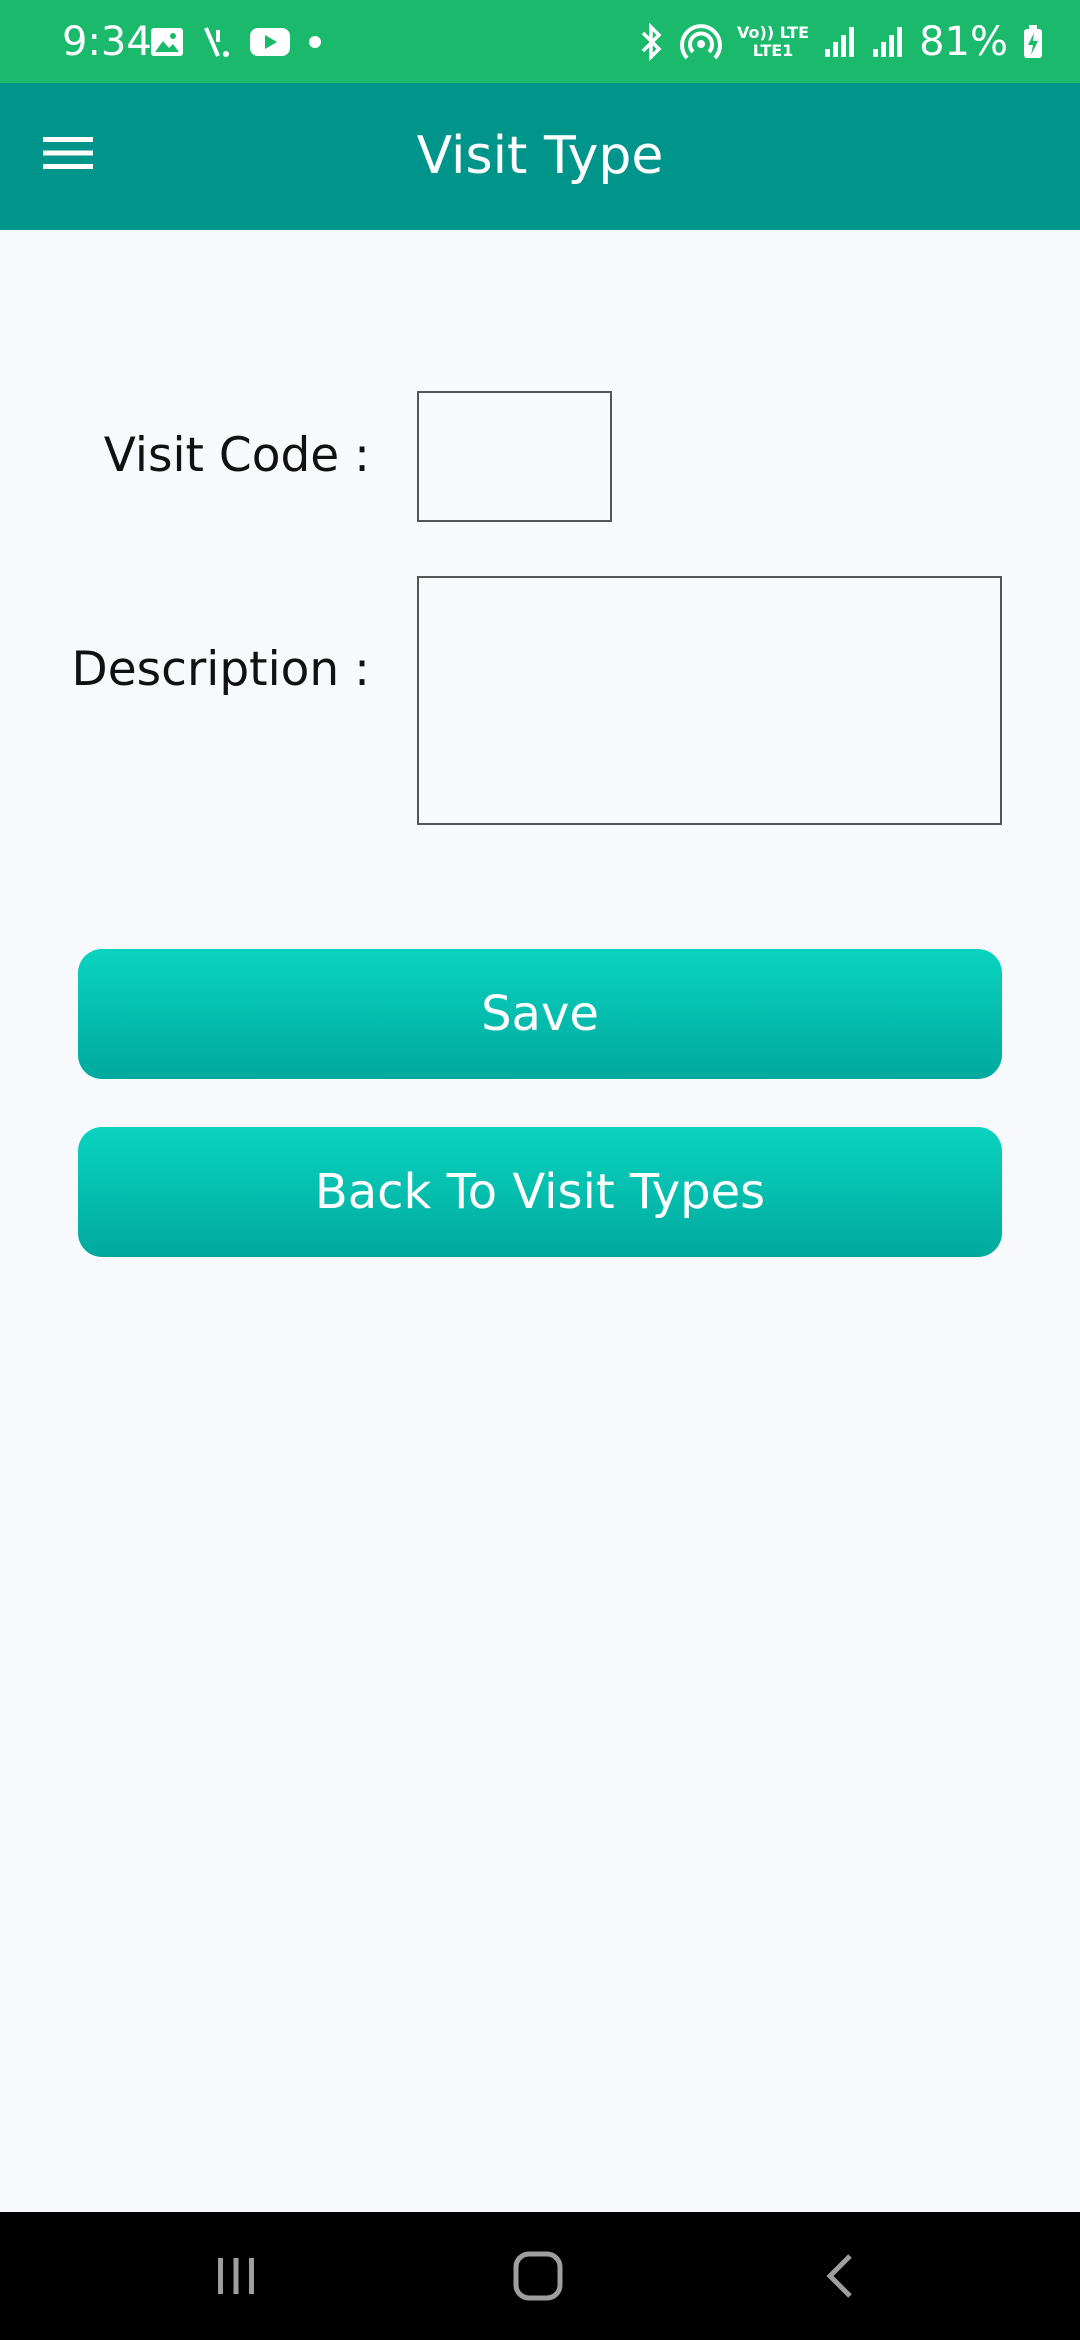 This screenshot has width=1080, height=2340. What do you see at coordinates (216, 42) in the screenshot?
I see `app-notification-icon` at bounding box center [216, 42].